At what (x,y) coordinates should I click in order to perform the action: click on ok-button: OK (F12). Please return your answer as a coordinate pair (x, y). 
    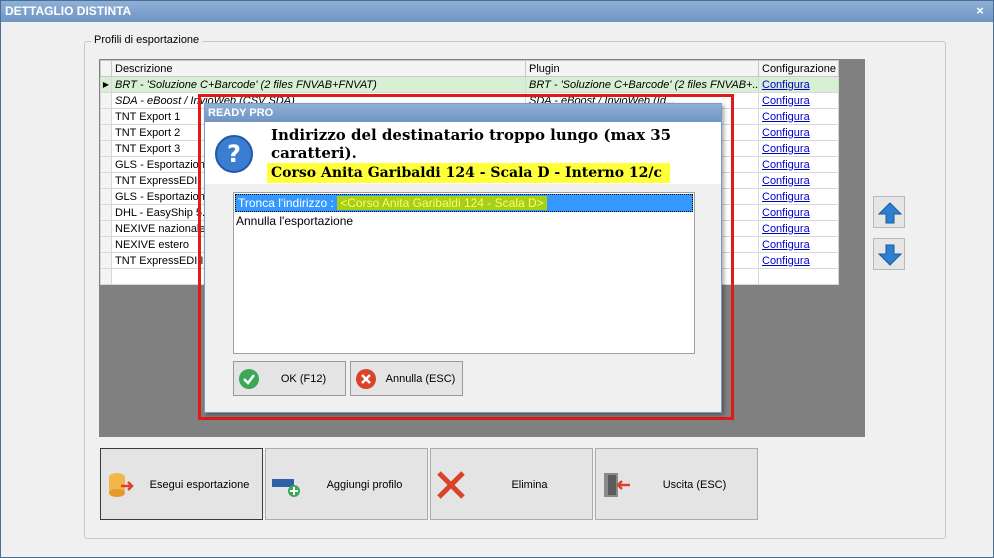
    Looking at the image, I should click on (289, 378).